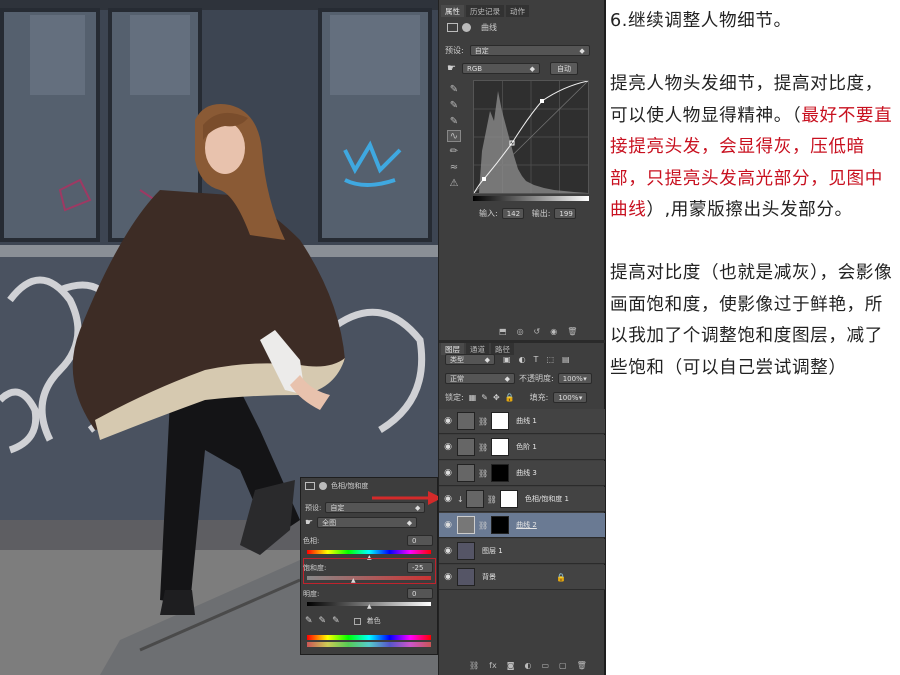 Image resolution: width=900 pixels, height=675 pixels. I want to click on new-group-icon: ▭, so click(545, 665).